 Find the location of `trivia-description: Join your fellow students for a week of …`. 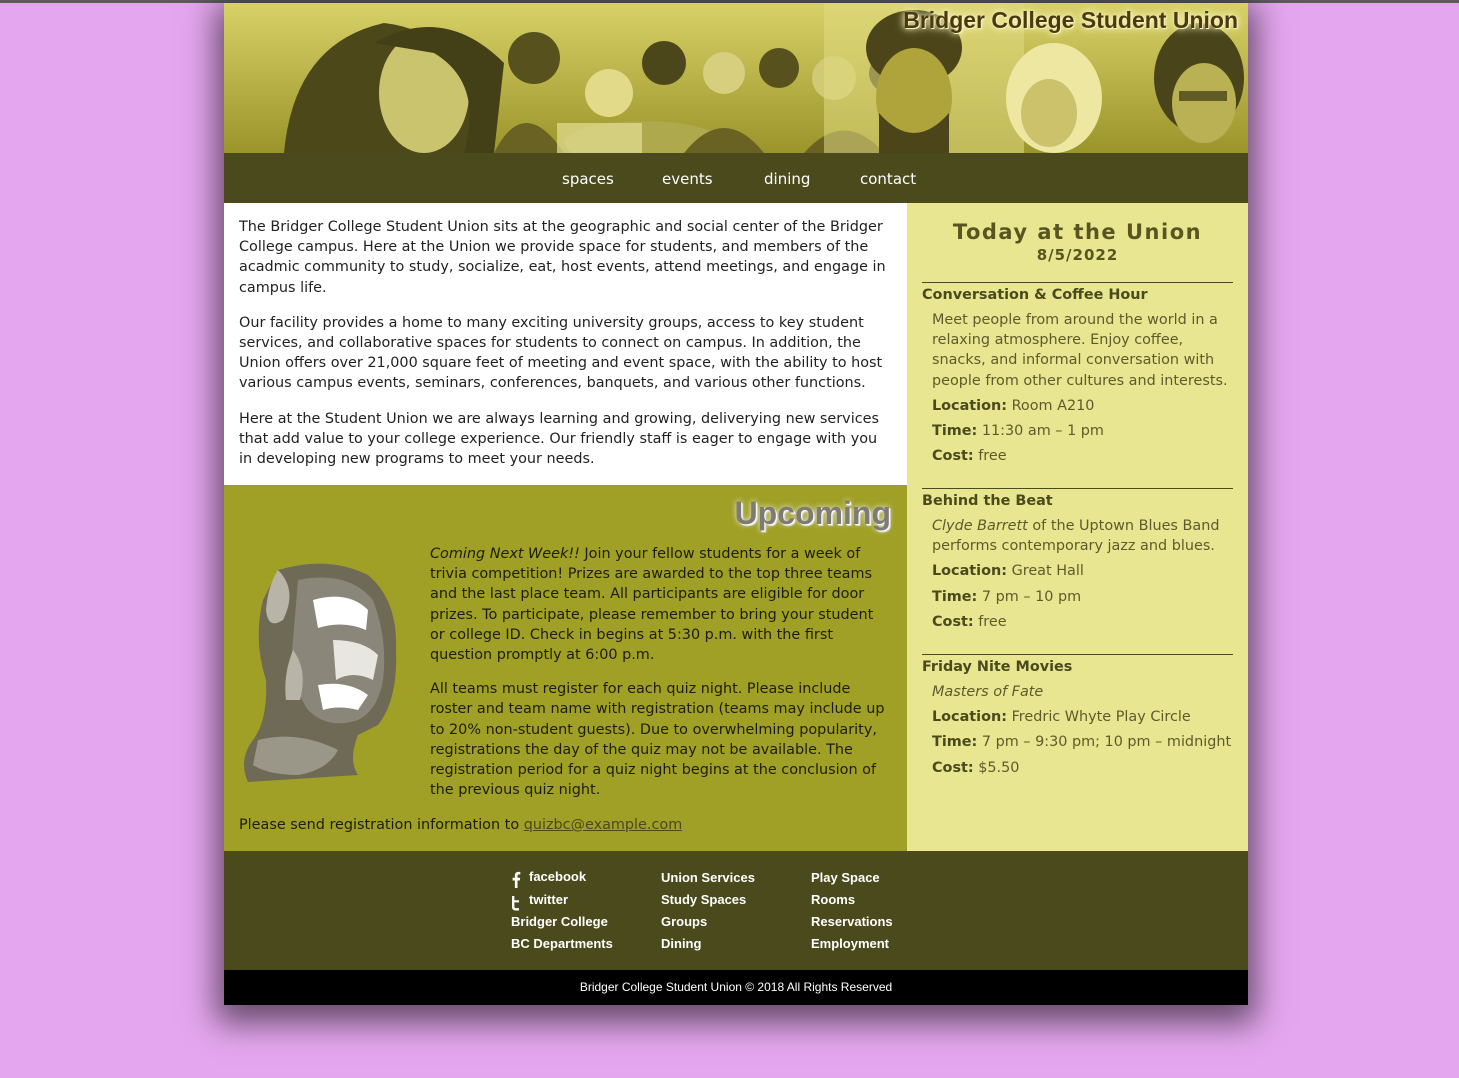

trivia-description: Join your fellow students for a week of … is located at coordinates (652, 605).